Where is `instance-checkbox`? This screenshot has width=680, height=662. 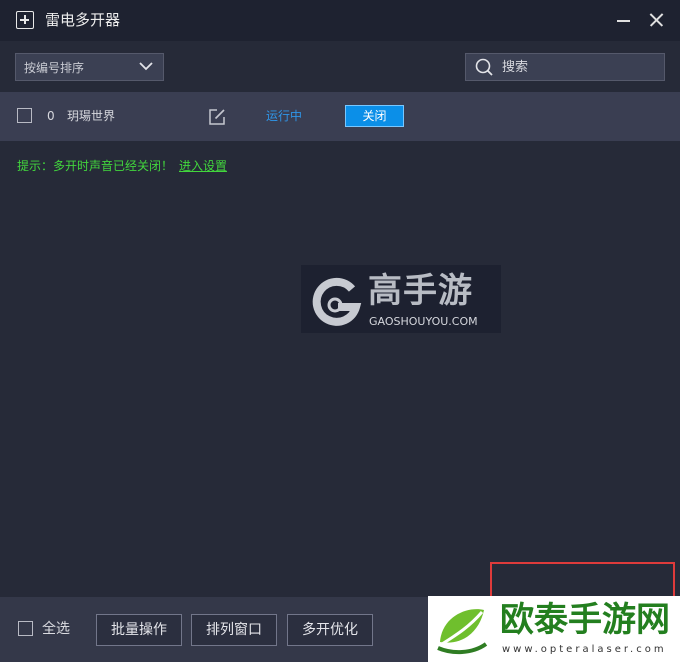
instance-checkbox is located at coordinates (24, 115).